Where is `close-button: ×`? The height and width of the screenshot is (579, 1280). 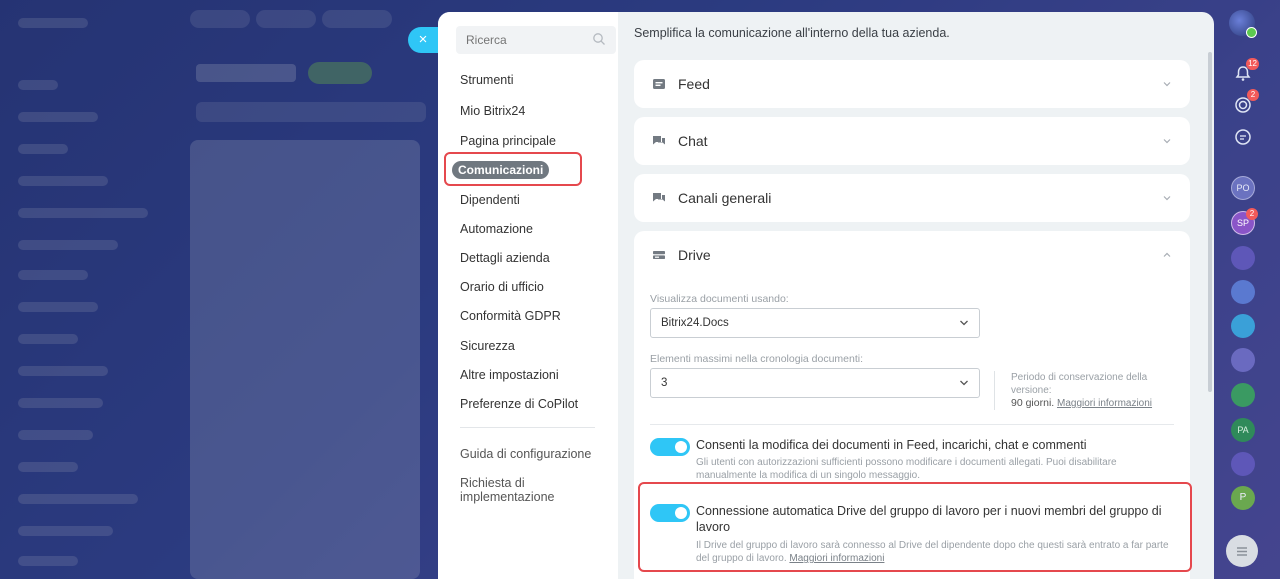 close-button: × is located at coordinates (423, 40).